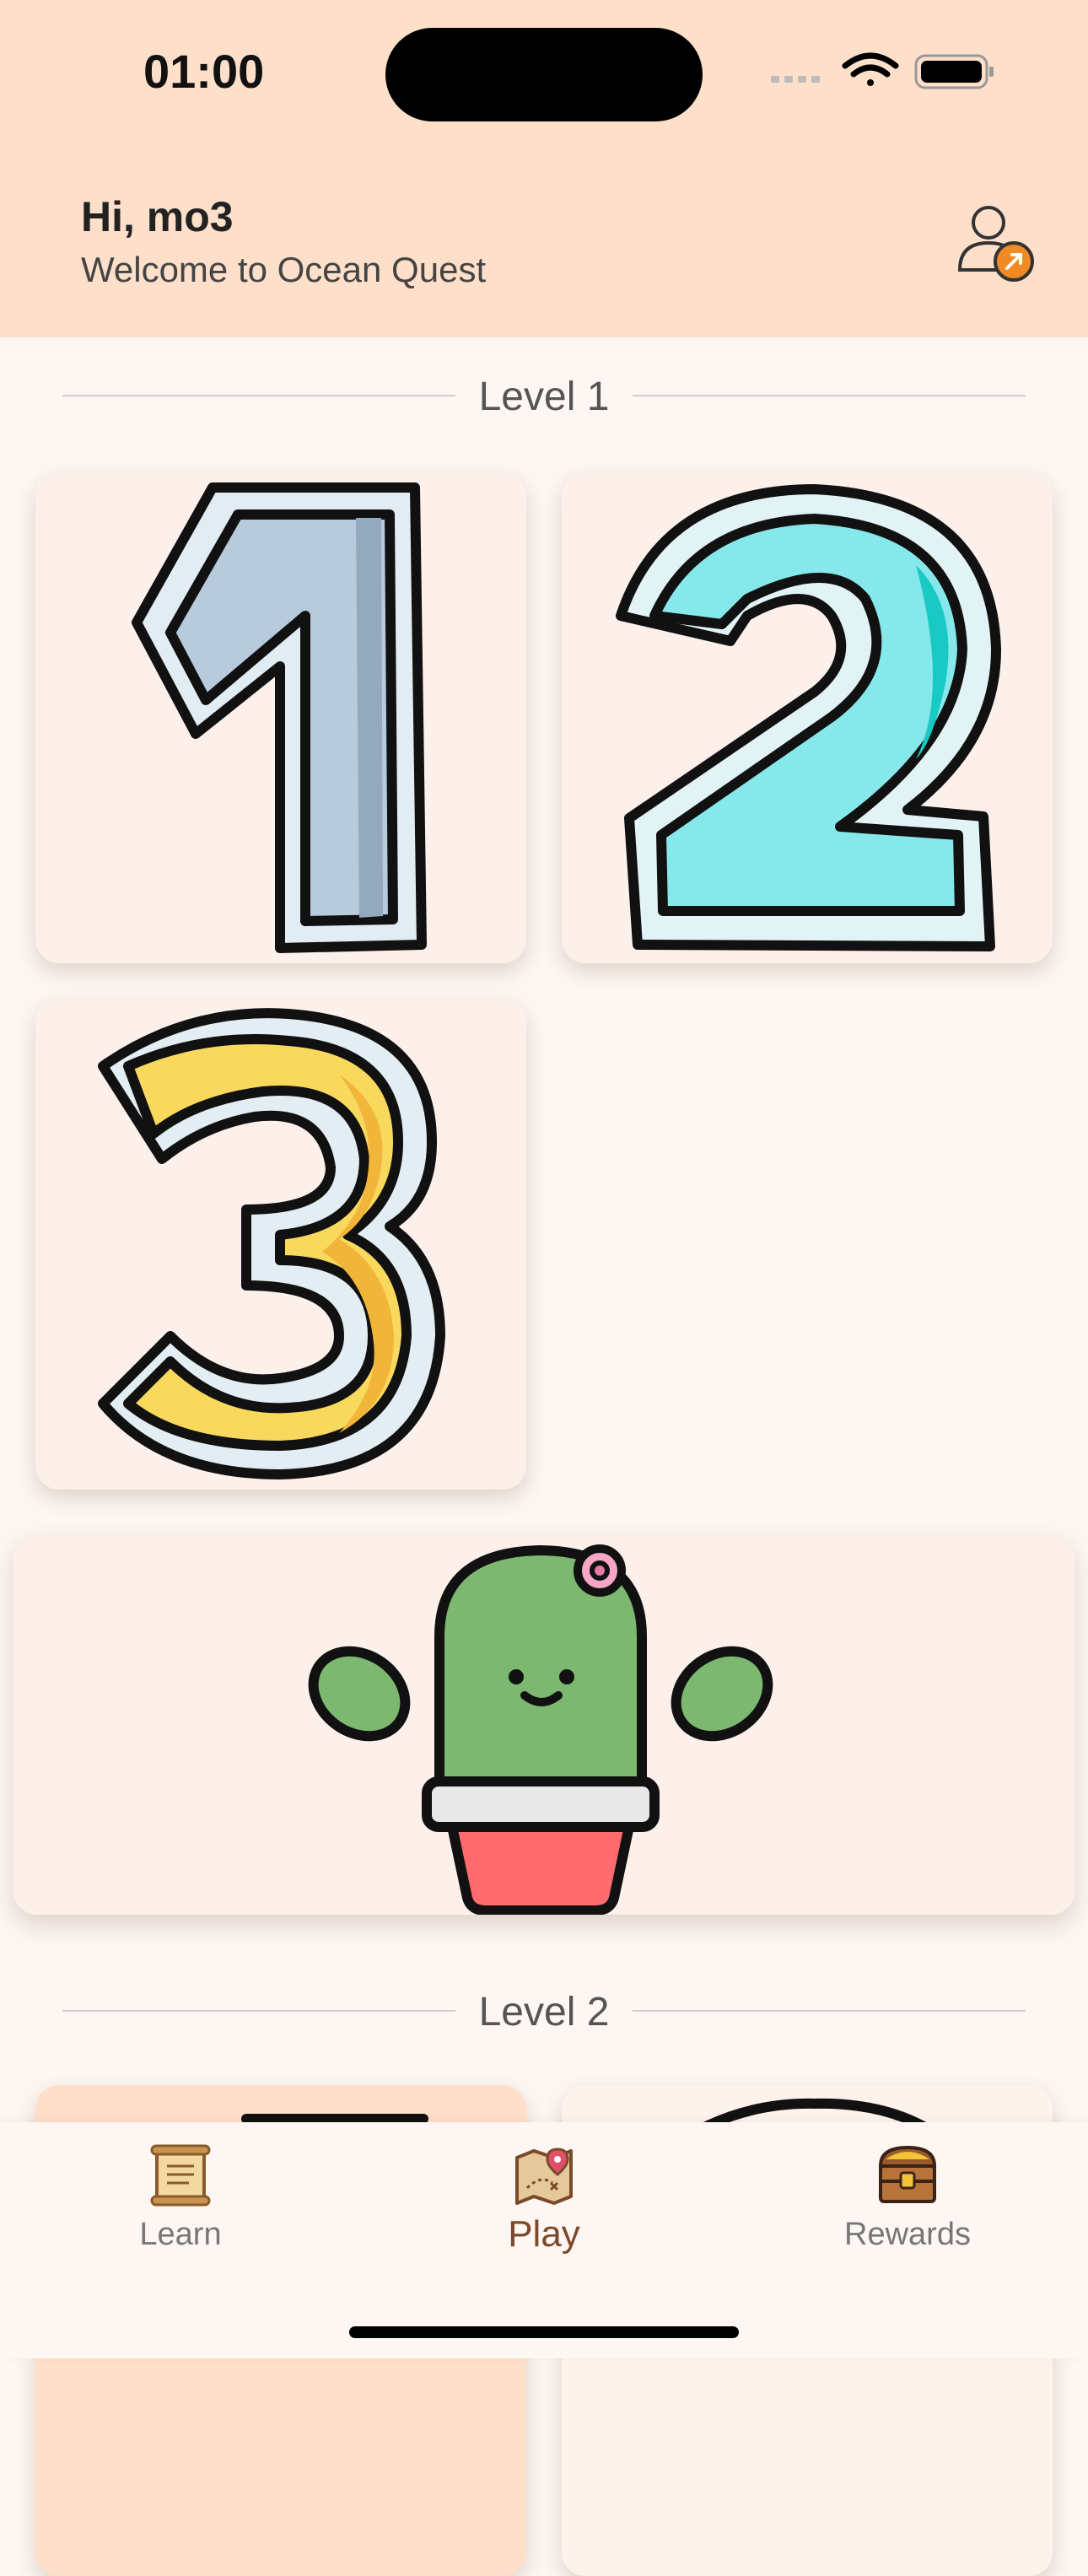  I want to click on treasure-map-icon, so click(544, 2176).